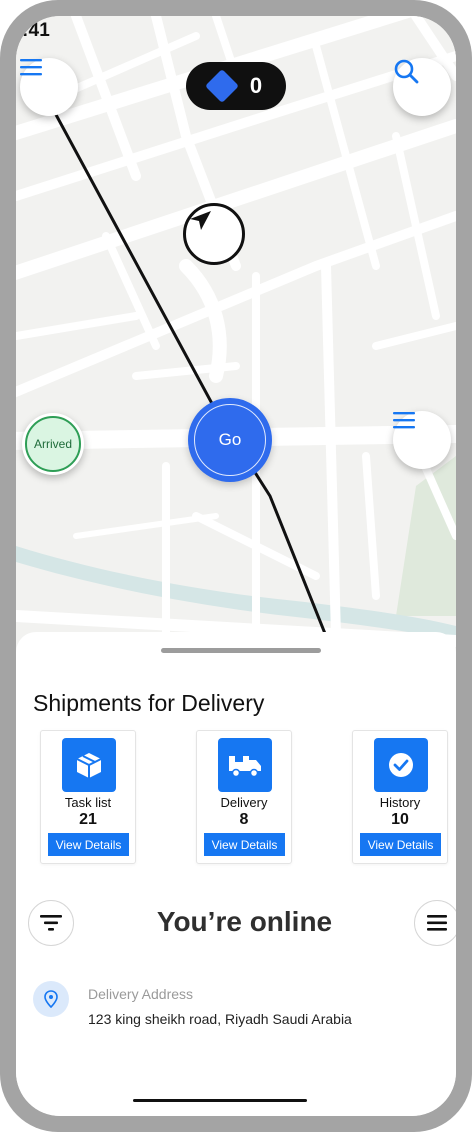 The width and height of the screenshot is (472, 1132). I want to click on points-pill: 0, so click(236, 86).